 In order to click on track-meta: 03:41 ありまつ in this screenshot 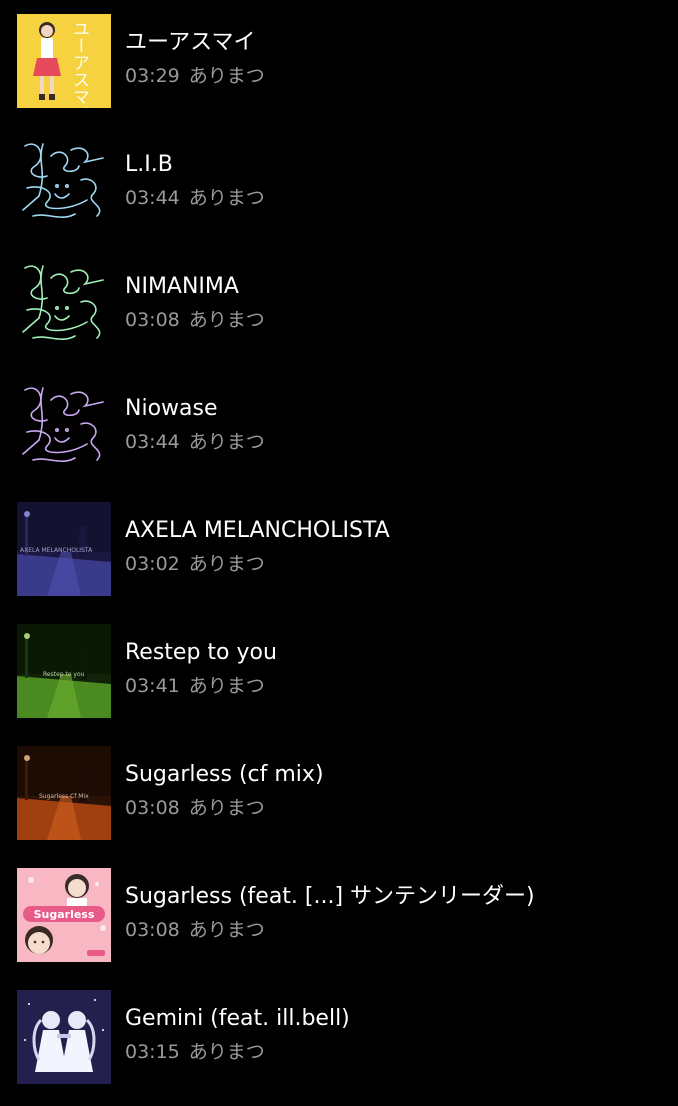, I will do `click(195, 686)`.